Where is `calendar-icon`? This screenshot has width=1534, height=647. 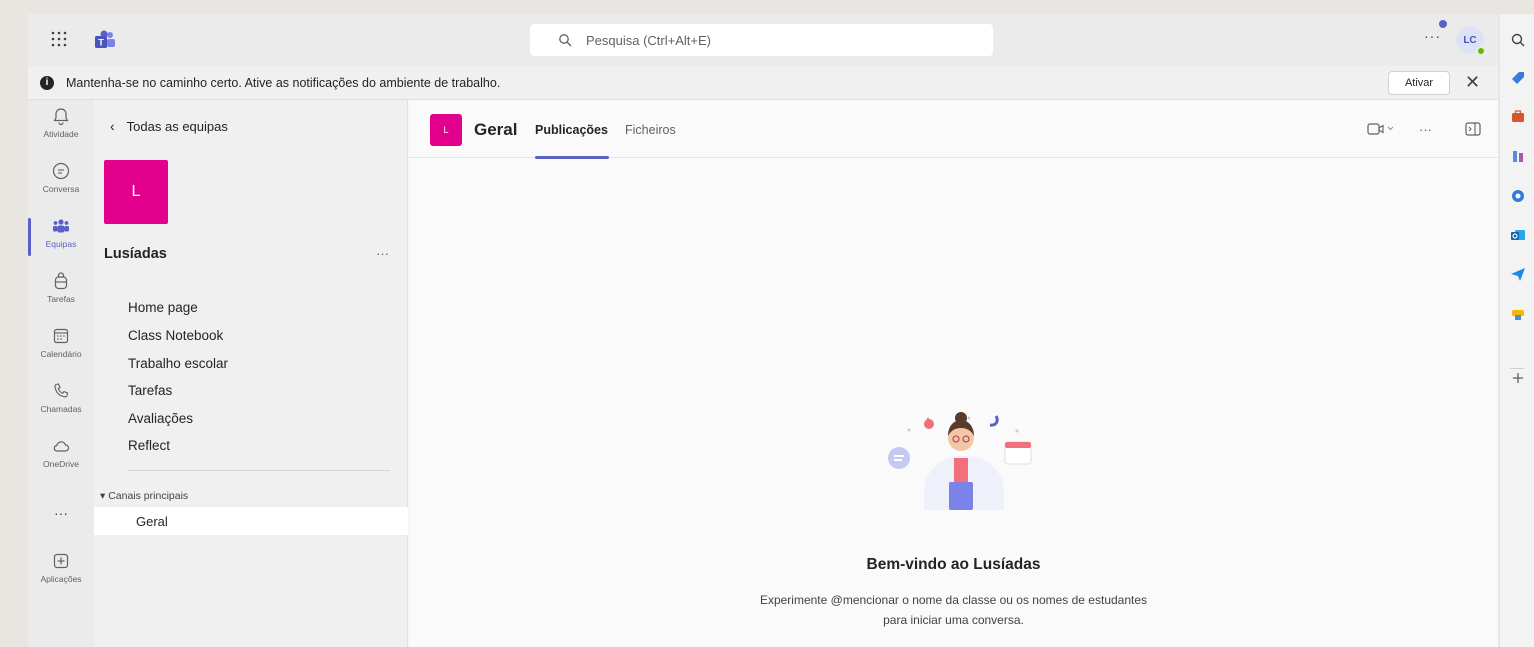
calendar-icon is located at coordinates (61, 336).